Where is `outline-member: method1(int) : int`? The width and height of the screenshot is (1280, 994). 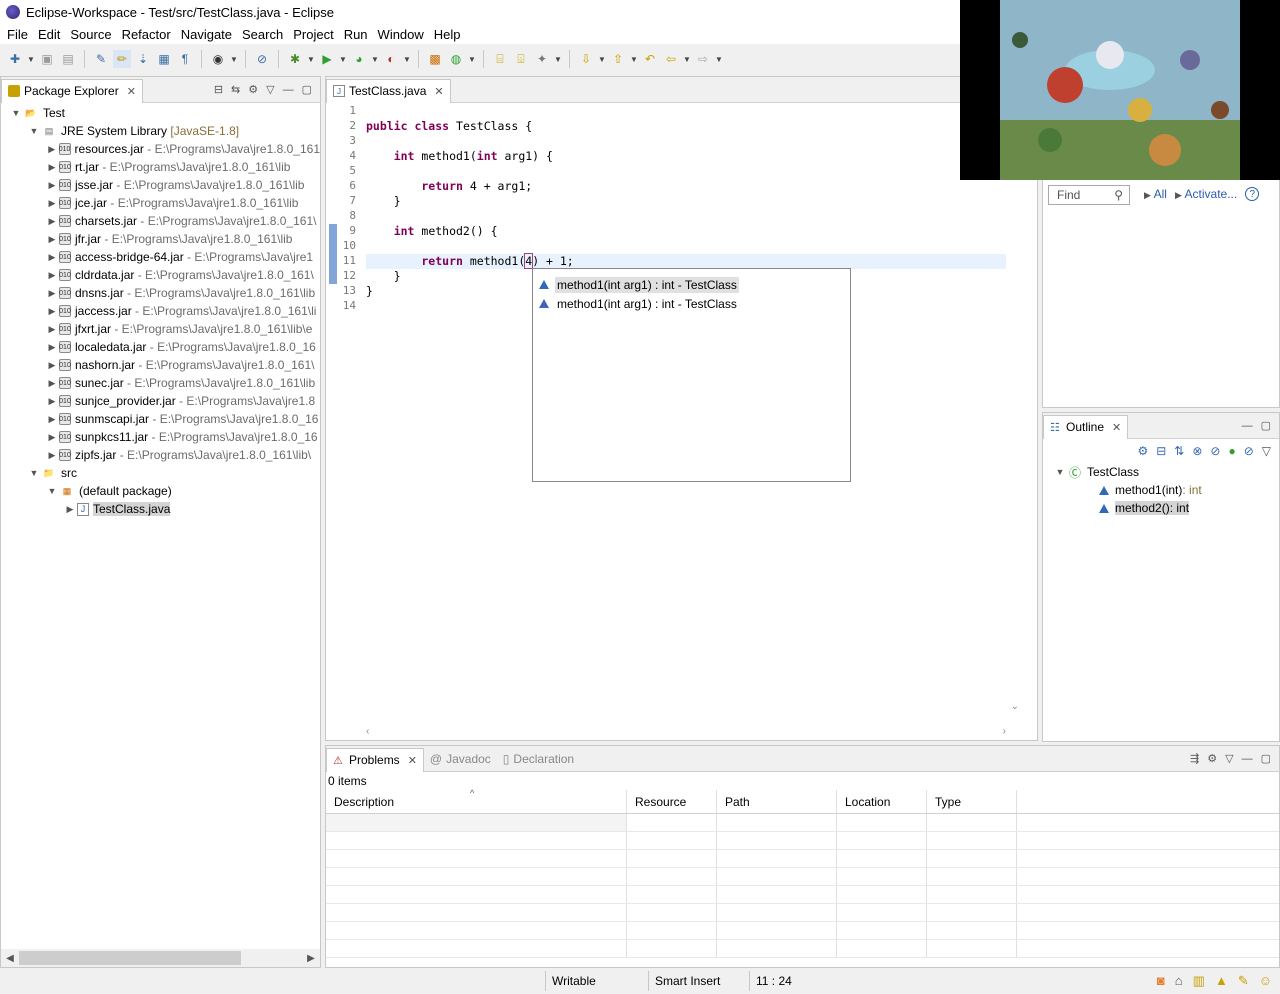
outline-member: method1(int) : int is located at coordinates (1161, 490).